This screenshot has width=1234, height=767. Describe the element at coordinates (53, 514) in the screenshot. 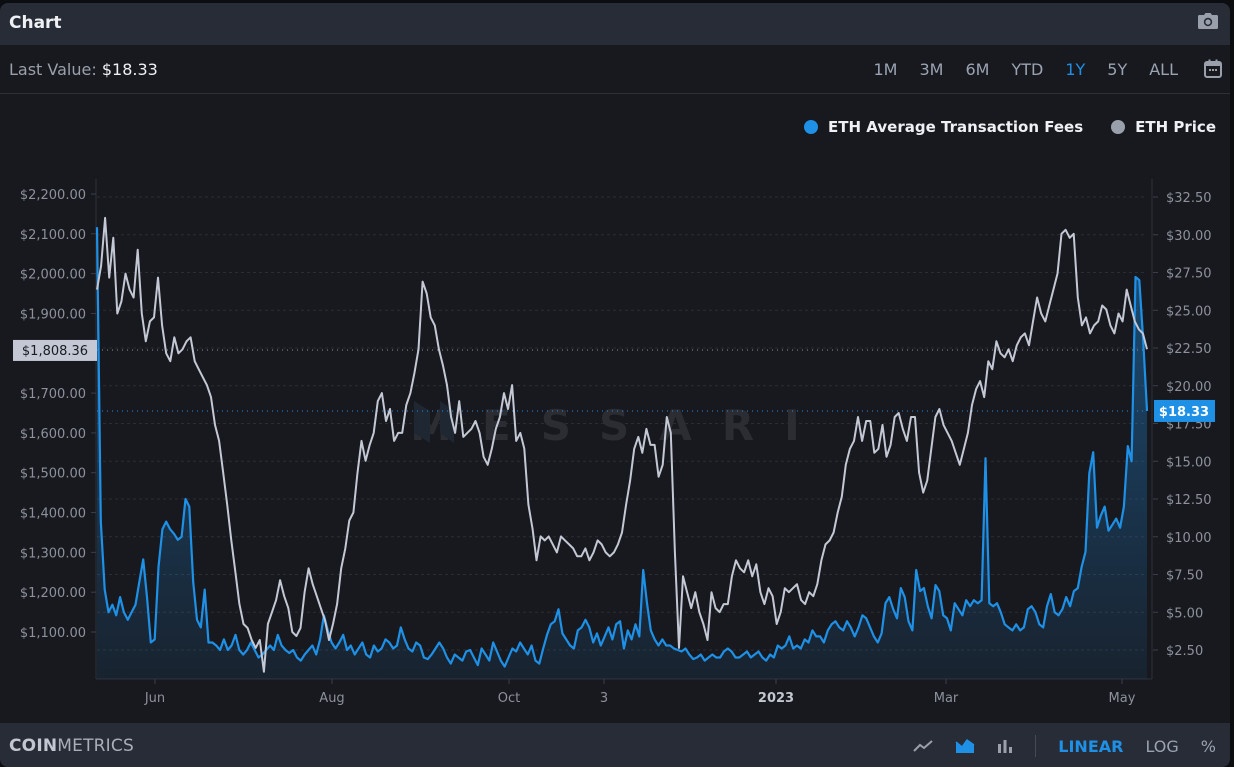

I see `left-axis-tick-label: $1,400.00` at that location.